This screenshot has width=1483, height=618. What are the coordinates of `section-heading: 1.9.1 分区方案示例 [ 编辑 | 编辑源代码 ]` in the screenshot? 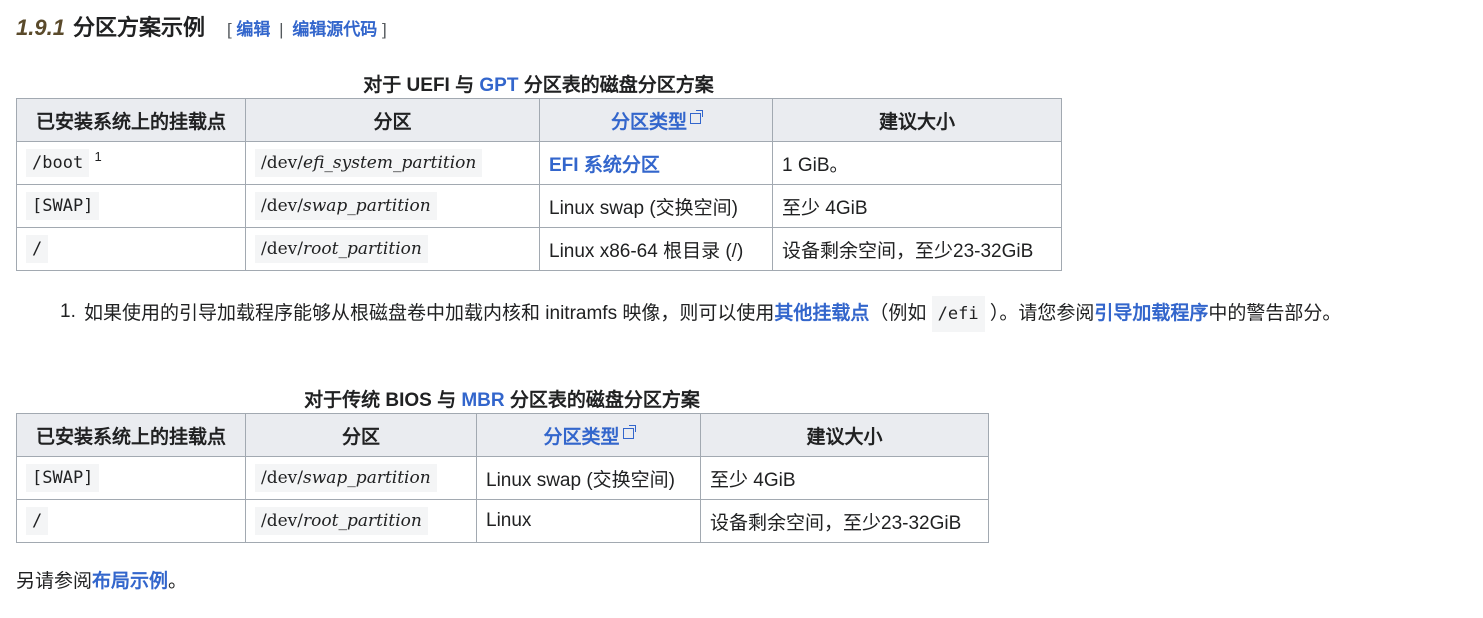 It's located at (201, 26).